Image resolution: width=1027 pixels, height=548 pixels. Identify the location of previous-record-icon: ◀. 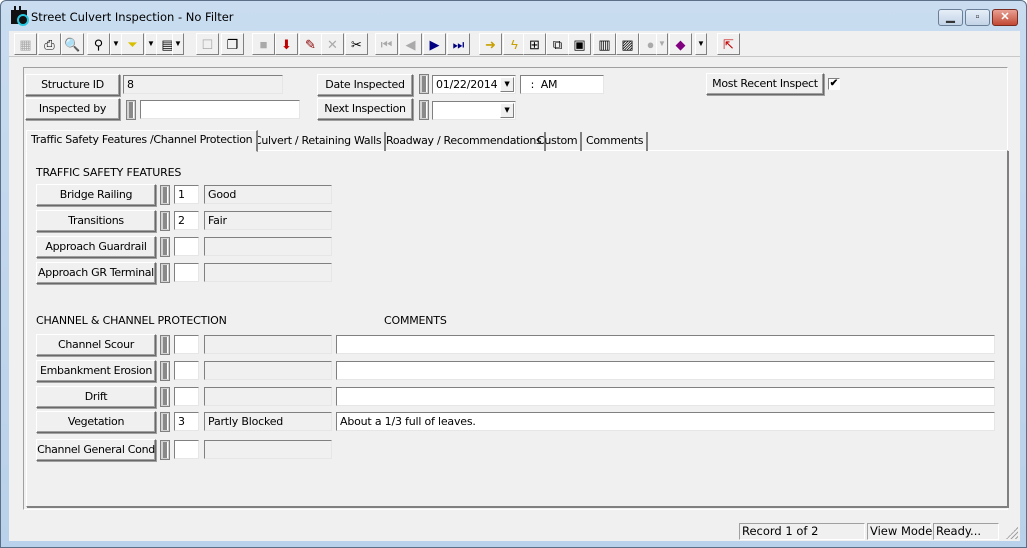
(410, 44).